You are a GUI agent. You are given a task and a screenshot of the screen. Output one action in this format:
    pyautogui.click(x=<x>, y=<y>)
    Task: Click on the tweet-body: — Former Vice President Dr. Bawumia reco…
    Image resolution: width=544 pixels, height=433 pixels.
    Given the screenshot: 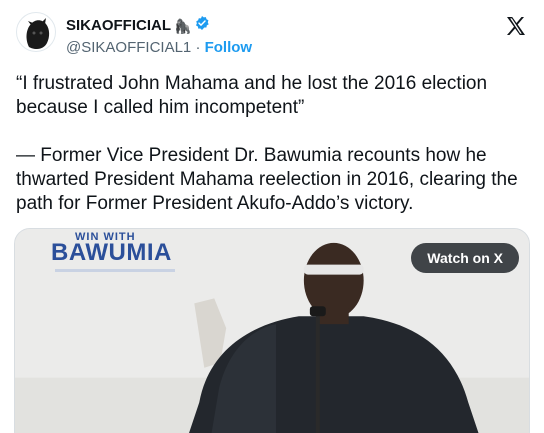 What is the action you would take?
    pyautogui.click(x=267, y=179)
    